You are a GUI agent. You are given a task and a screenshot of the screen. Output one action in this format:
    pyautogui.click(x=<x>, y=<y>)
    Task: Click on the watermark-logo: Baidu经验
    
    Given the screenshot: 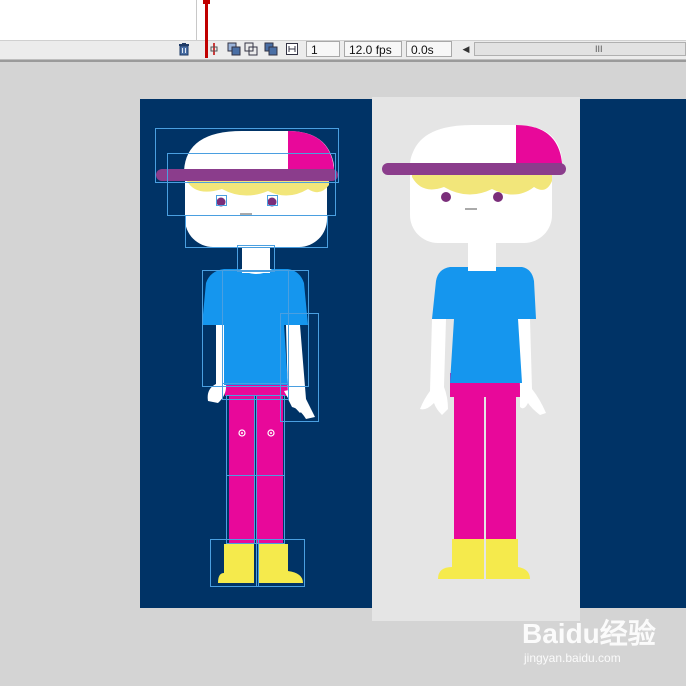 What is the action you would take?
    pyautogui.click(x=589, y=633)
    